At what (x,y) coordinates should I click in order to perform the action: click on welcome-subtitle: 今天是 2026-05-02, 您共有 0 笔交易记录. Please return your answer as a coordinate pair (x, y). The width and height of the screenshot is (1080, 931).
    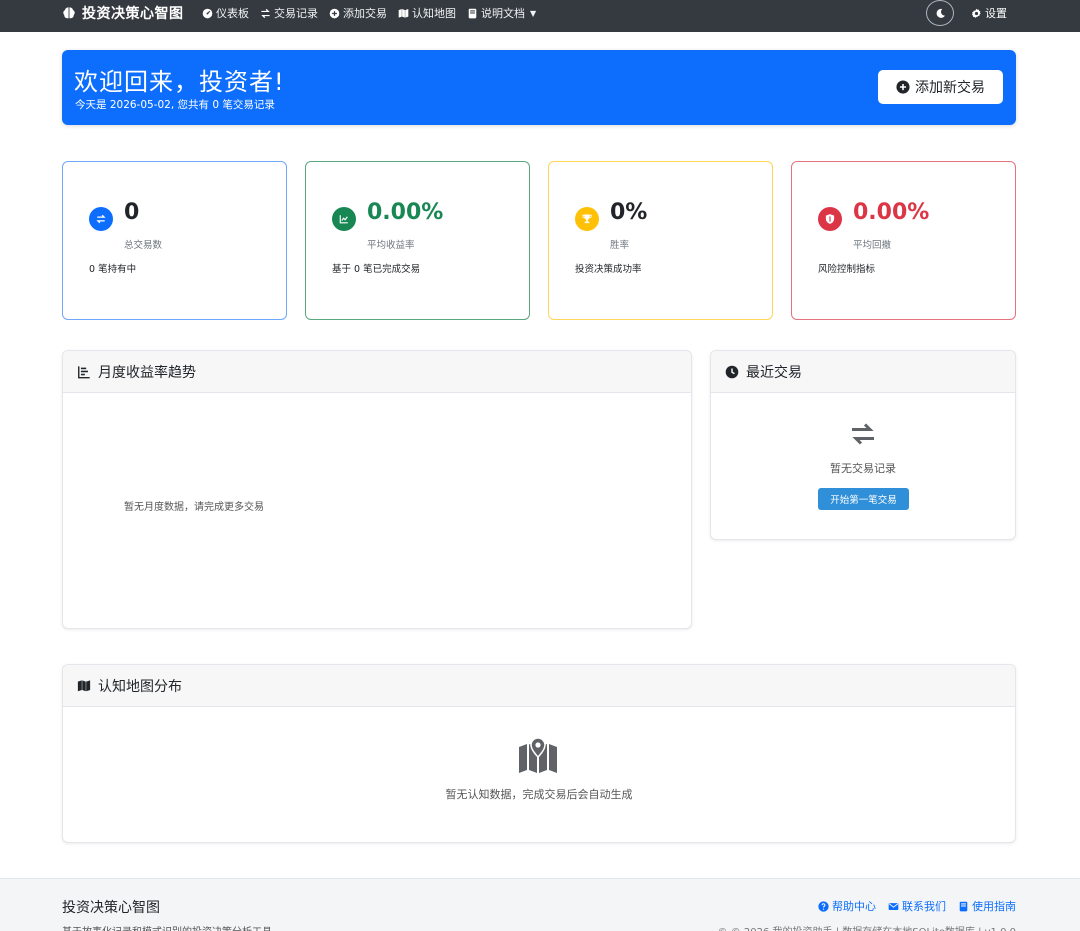
    Looking at the image, I should click on (175, 105).